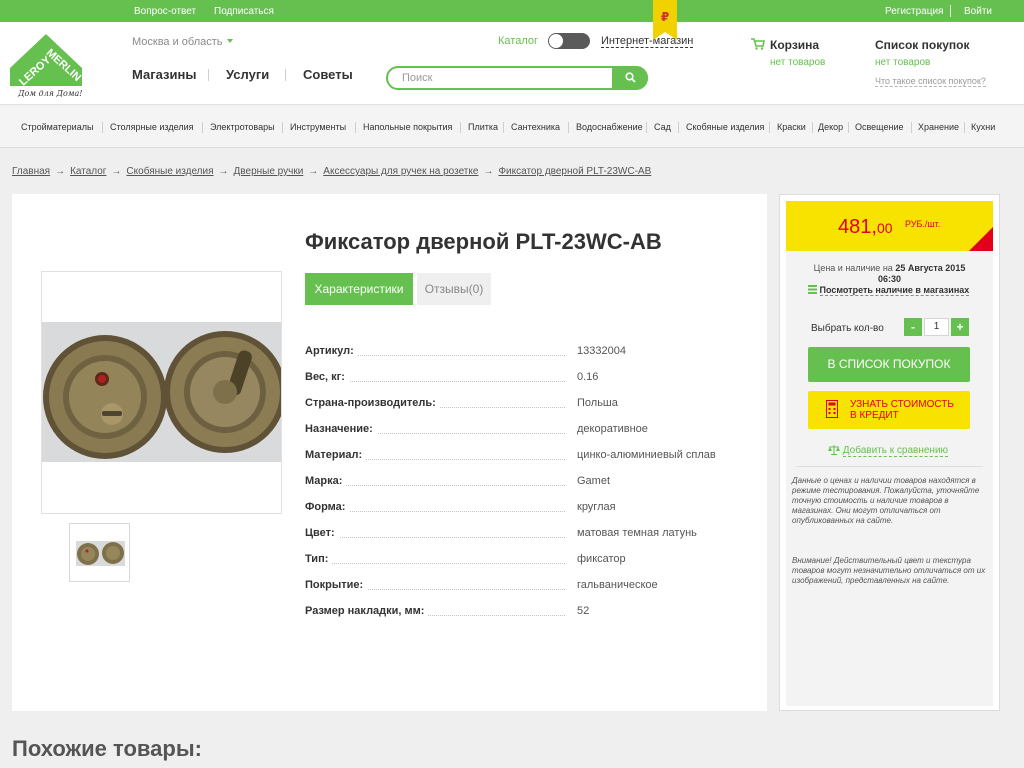 The image size is (1024, 768). Describe the element at coordinates (223, 171) in the screenshot. I see `arrow-right-icon: →` at that location.